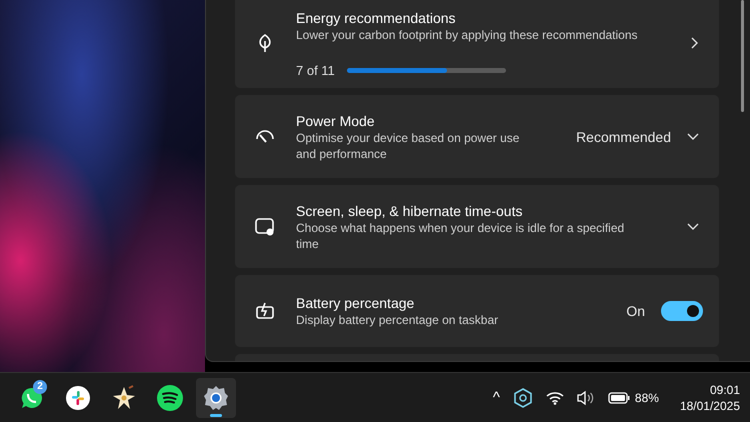  Describe the element at coordinates (496, 397) in the screenshot. I see `show-hidden-icons-button: ^` at that location.